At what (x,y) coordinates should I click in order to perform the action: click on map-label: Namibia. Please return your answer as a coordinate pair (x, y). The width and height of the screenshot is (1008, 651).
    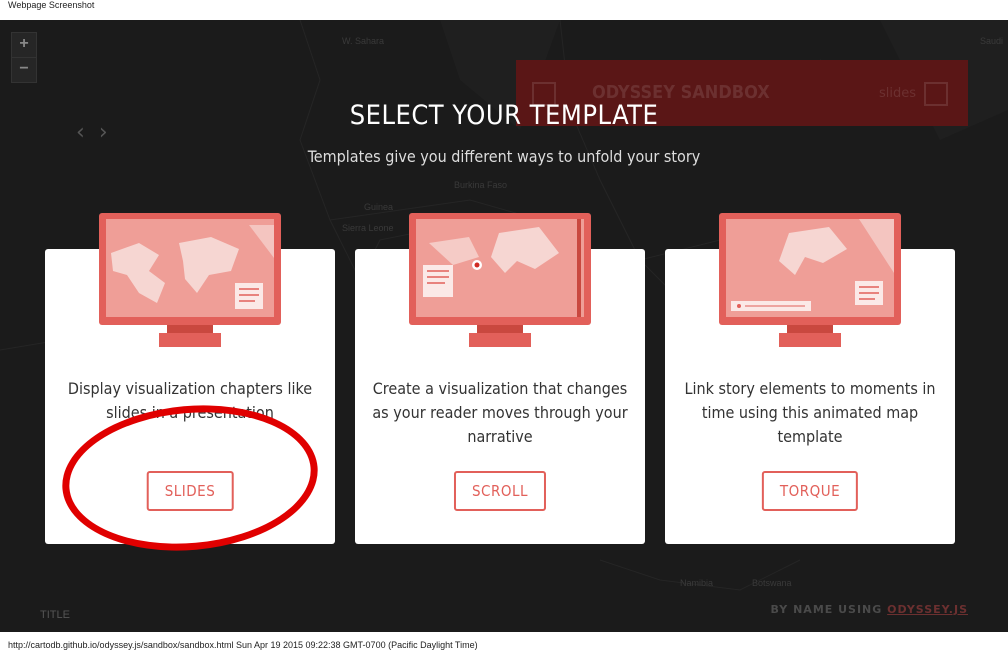
    Looking at the image, I should click on (697, 583).